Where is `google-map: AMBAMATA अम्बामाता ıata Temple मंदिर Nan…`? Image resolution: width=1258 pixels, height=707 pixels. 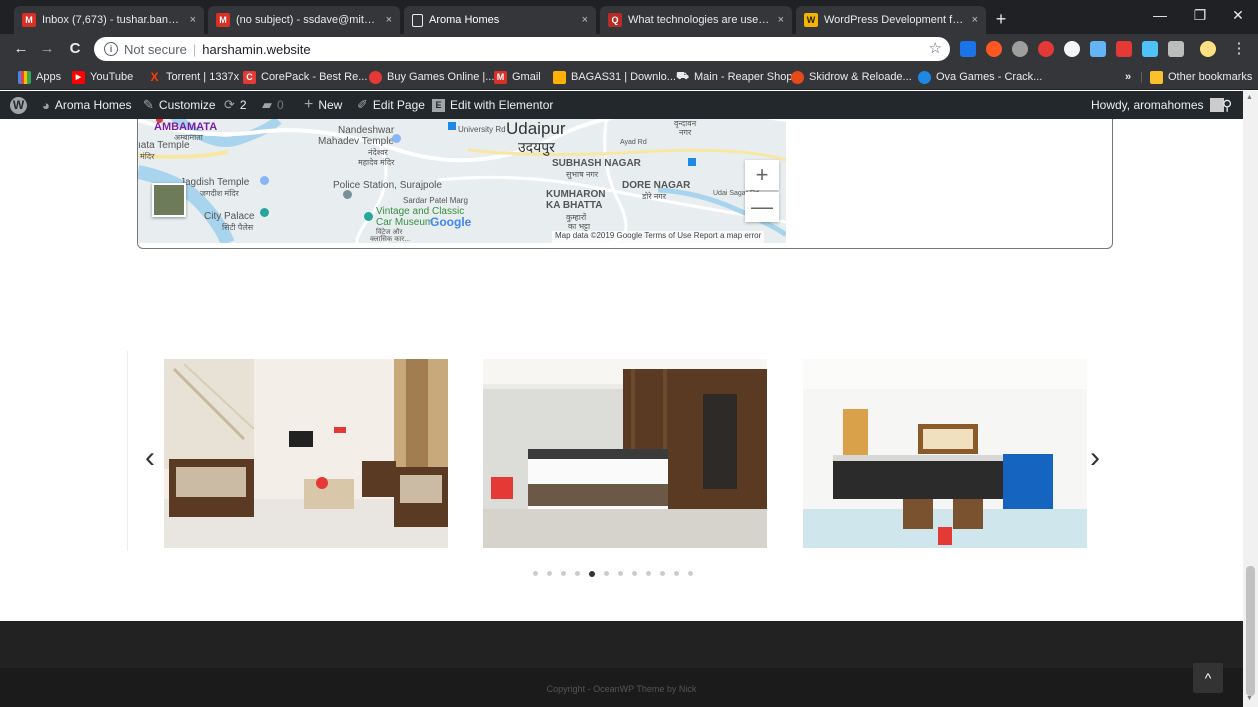
google-map: AMBAMATA अम्बामाता ıata Temple मंदिर Nan… is located at coordinates (462, 181).